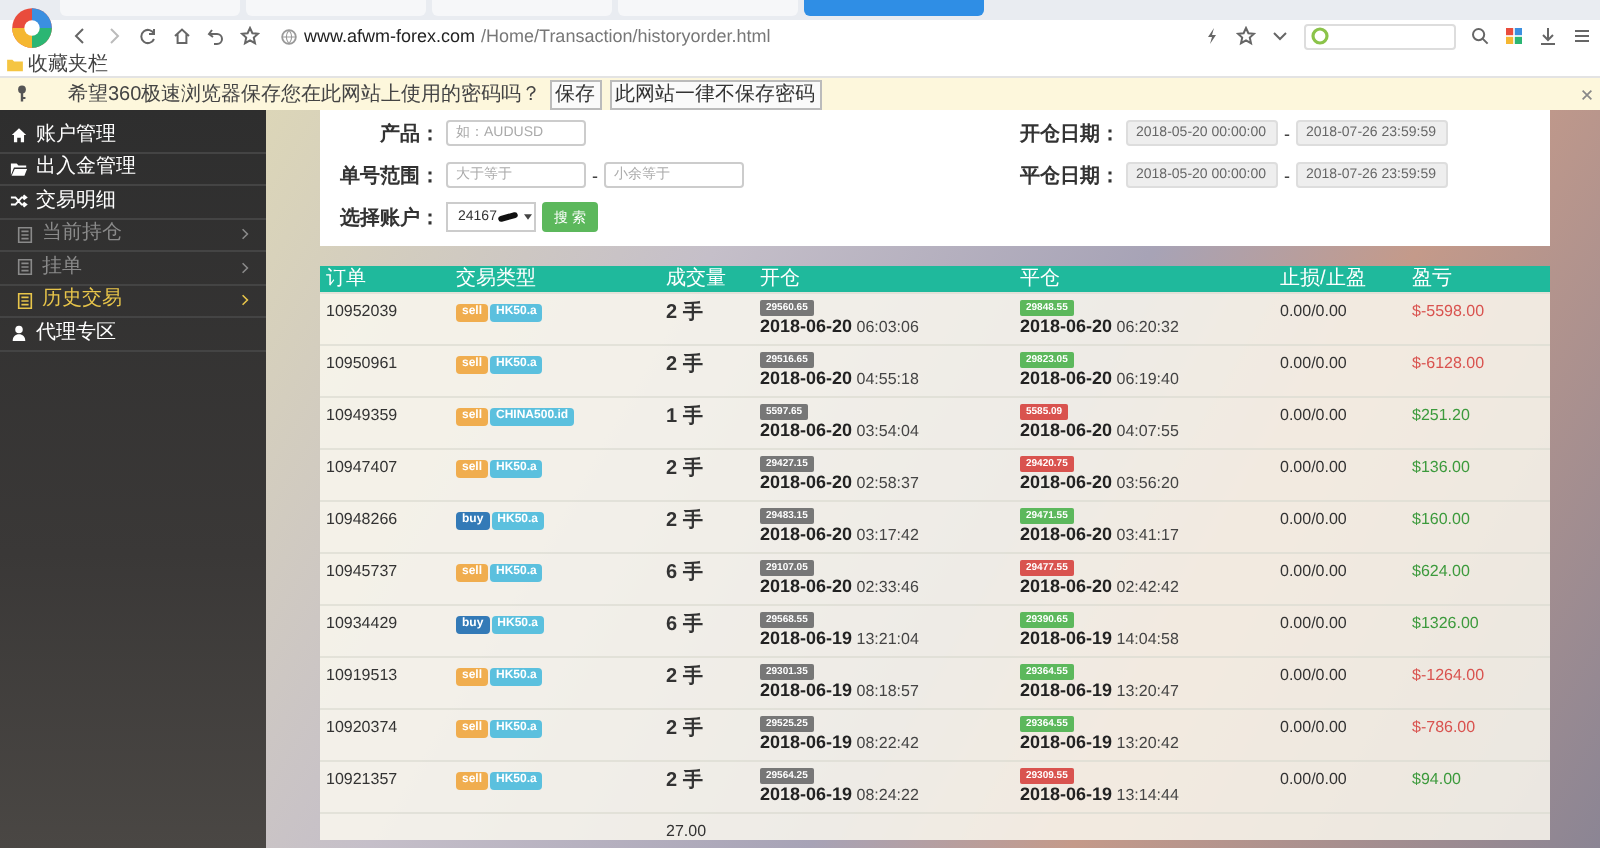  I want to click on globe-icon, so click(289, 36).